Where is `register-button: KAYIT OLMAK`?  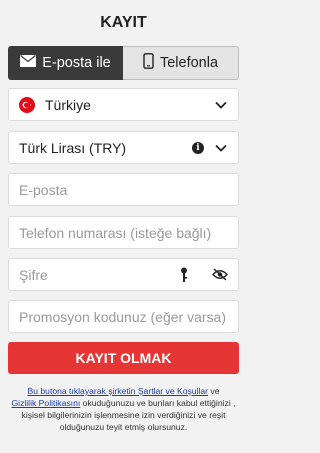 register-button: KAYIT OLMAK is located at coordinates (123, 358).